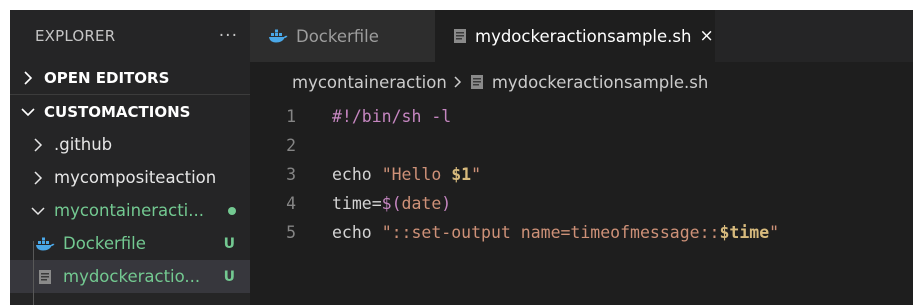  I want to click on subshell-command-token: date, so click(421, 203).